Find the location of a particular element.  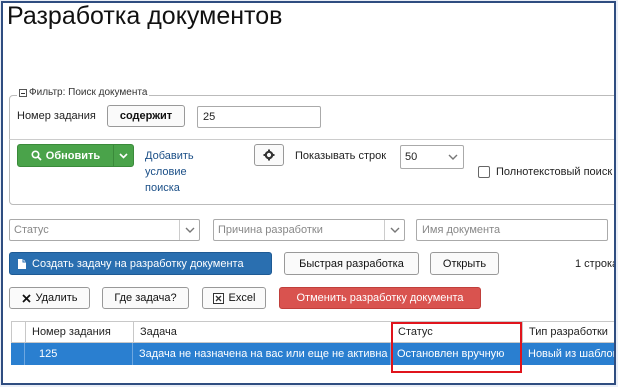

create-task-label: Создать задачу на разработку документа is located at coordinates (138, 263).